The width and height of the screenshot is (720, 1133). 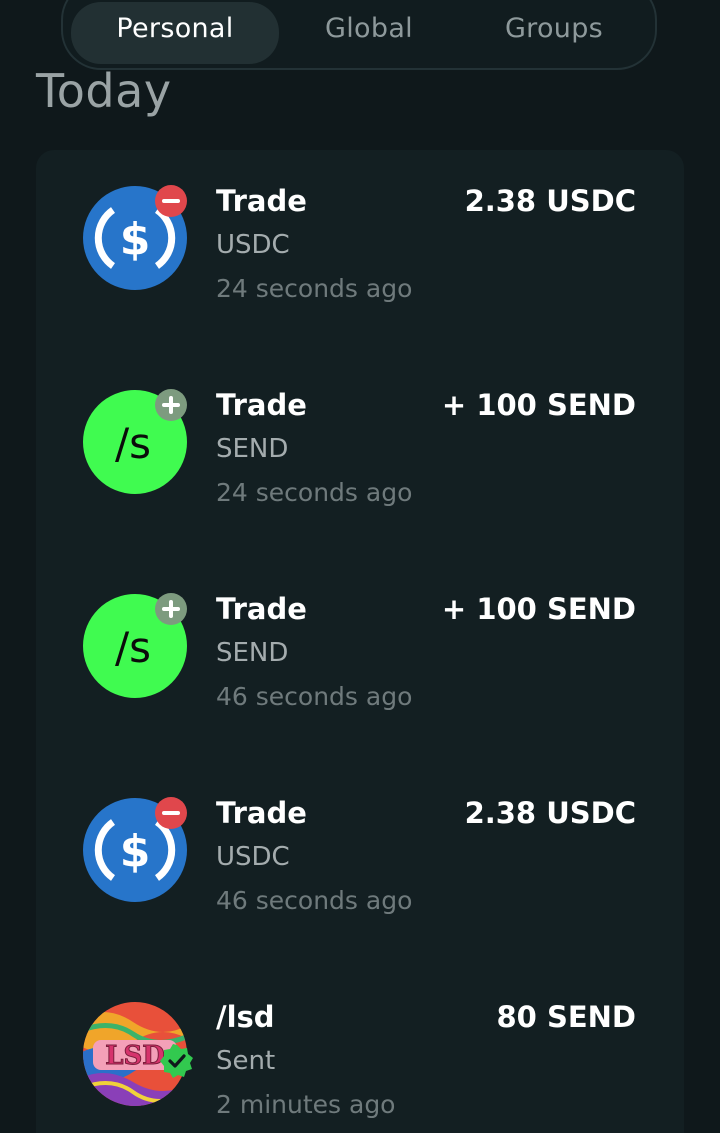 I want to click on activity-row: LSD /lsd Sent 2 minutes ago 80 SEND, so click(x=360, y=1049).